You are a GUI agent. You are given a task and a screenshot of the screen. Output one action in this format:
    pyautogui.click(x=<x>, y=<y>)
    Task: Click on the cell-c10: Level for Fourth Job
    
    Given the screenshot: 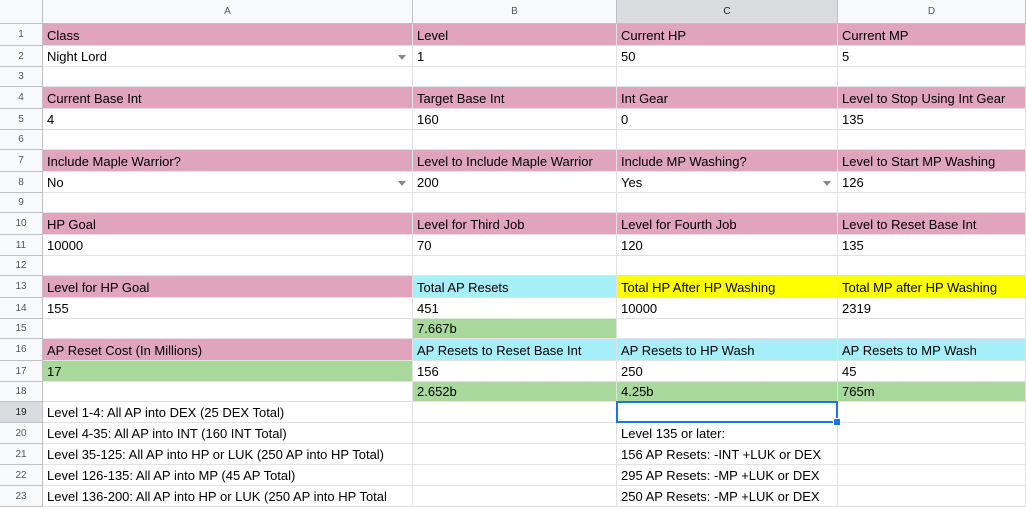 What is the action you would take?
    pyautogui.click(x=727, y=224)
    